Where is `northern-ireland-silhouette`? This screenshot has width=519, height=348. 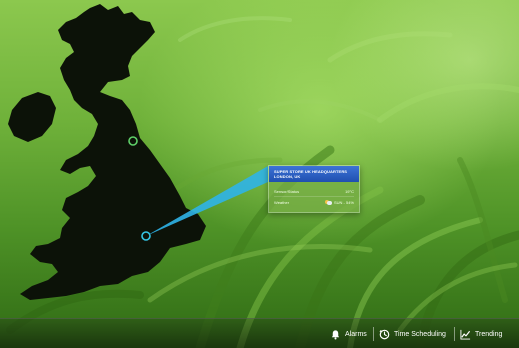 northern-ireland-silhouette is located at coordinates (32, 117).